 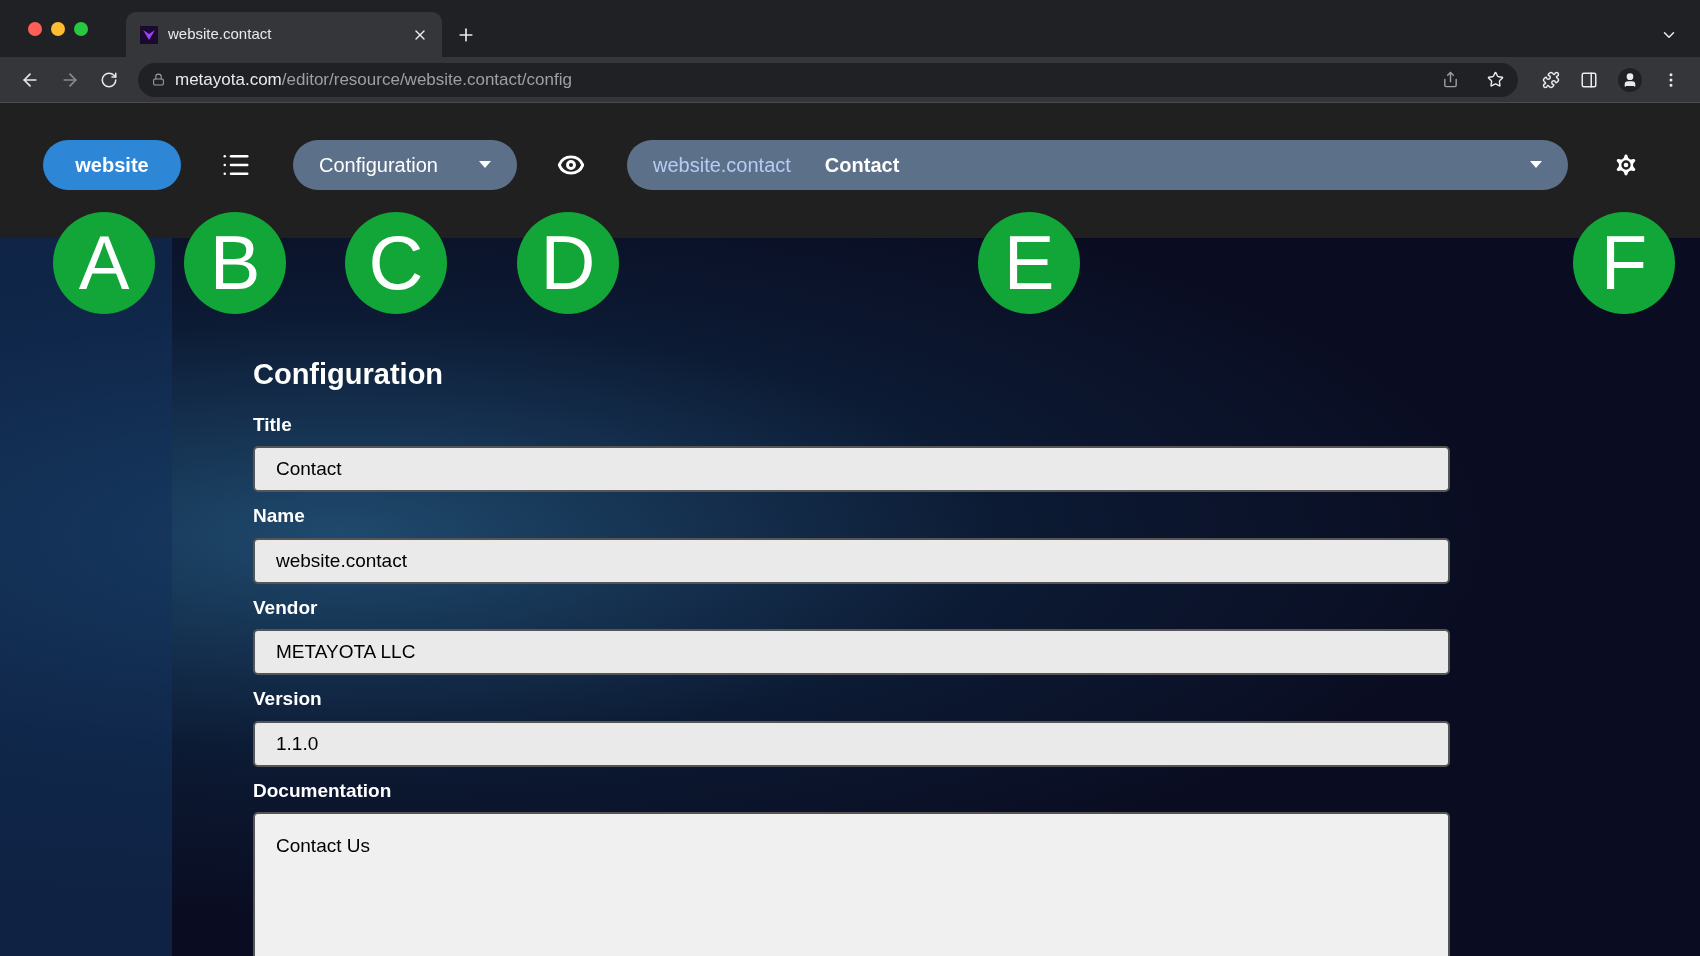 I want to click on profile-icon, so click(x=1630, y=79).